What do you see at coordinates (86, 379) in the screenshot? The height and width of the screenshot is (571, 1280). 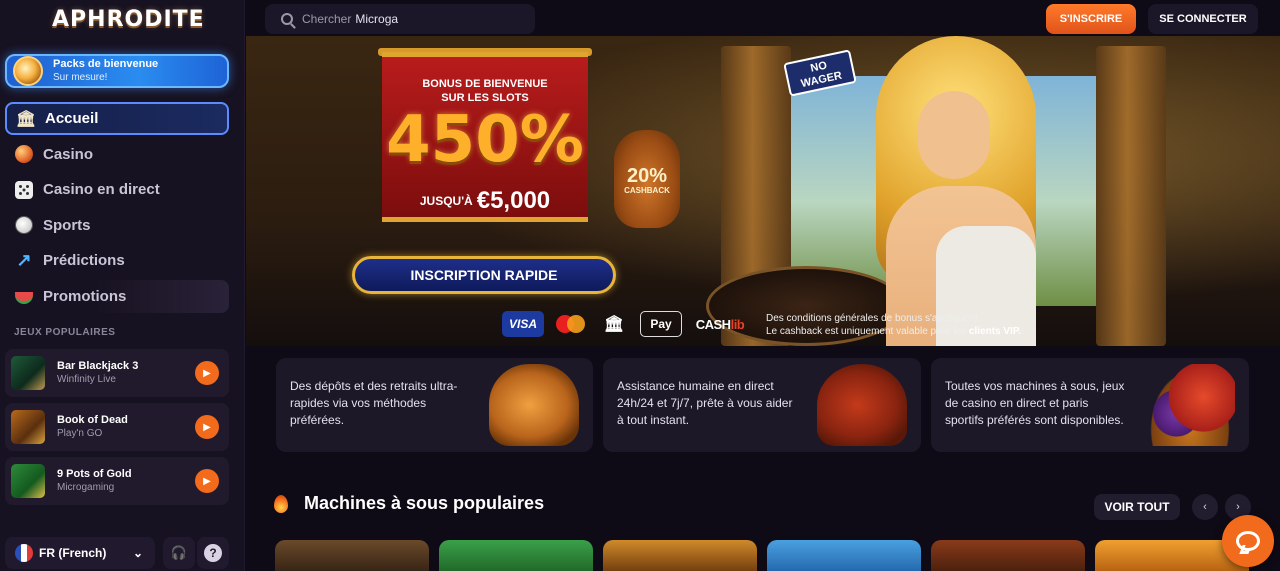 I see `game-provider: Winfinity Live` at bounding box center [86, 379].